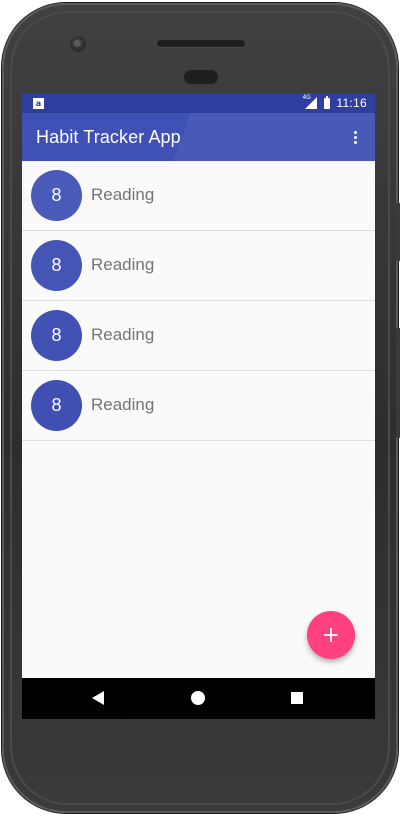 This screenshot has height=816, width=400. Describe the element at coordinates (351, 103) in the screenshot. I see `status-time: 11:16` at that location.